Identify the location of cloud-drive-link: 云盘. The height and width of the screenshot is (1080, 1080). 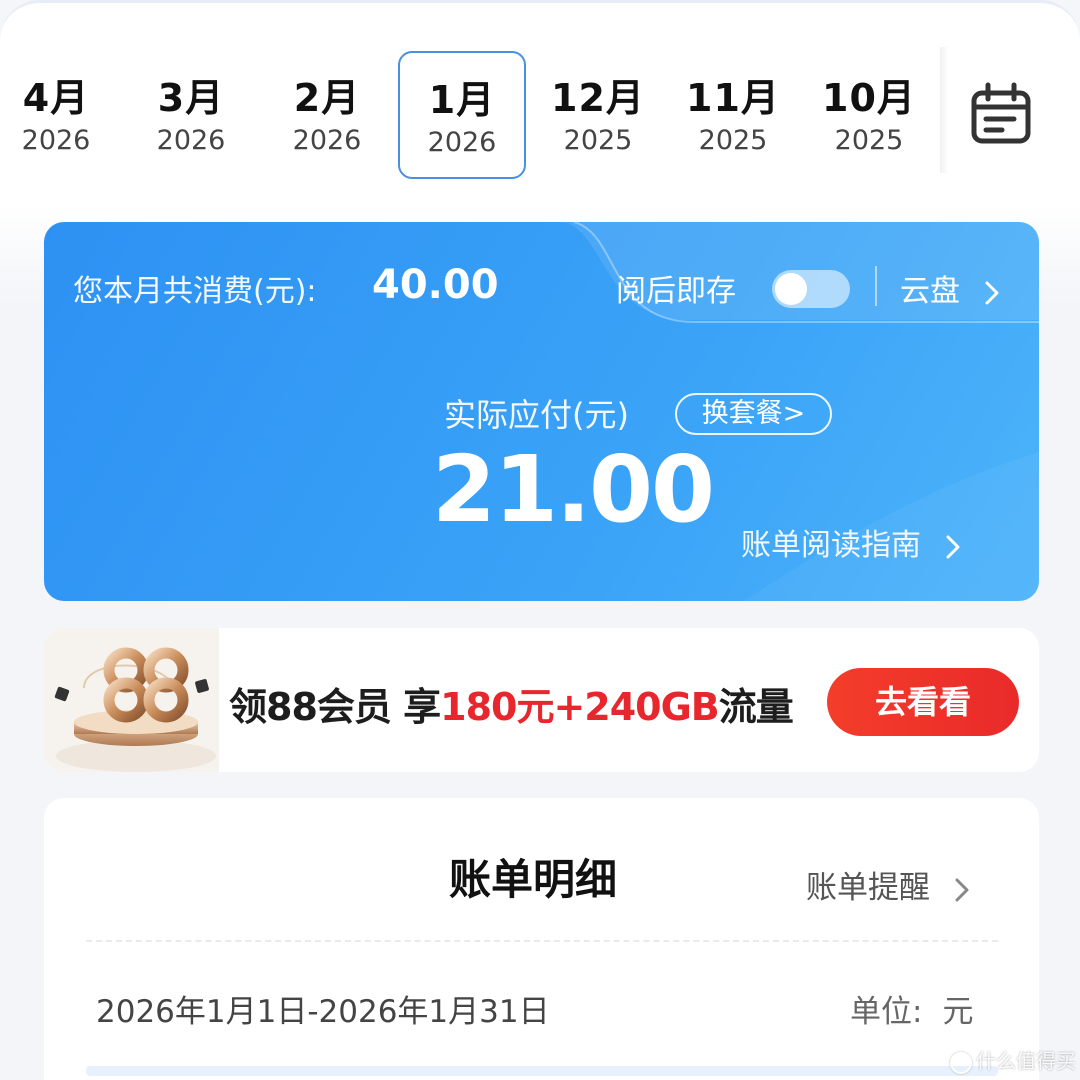
(950, 288).